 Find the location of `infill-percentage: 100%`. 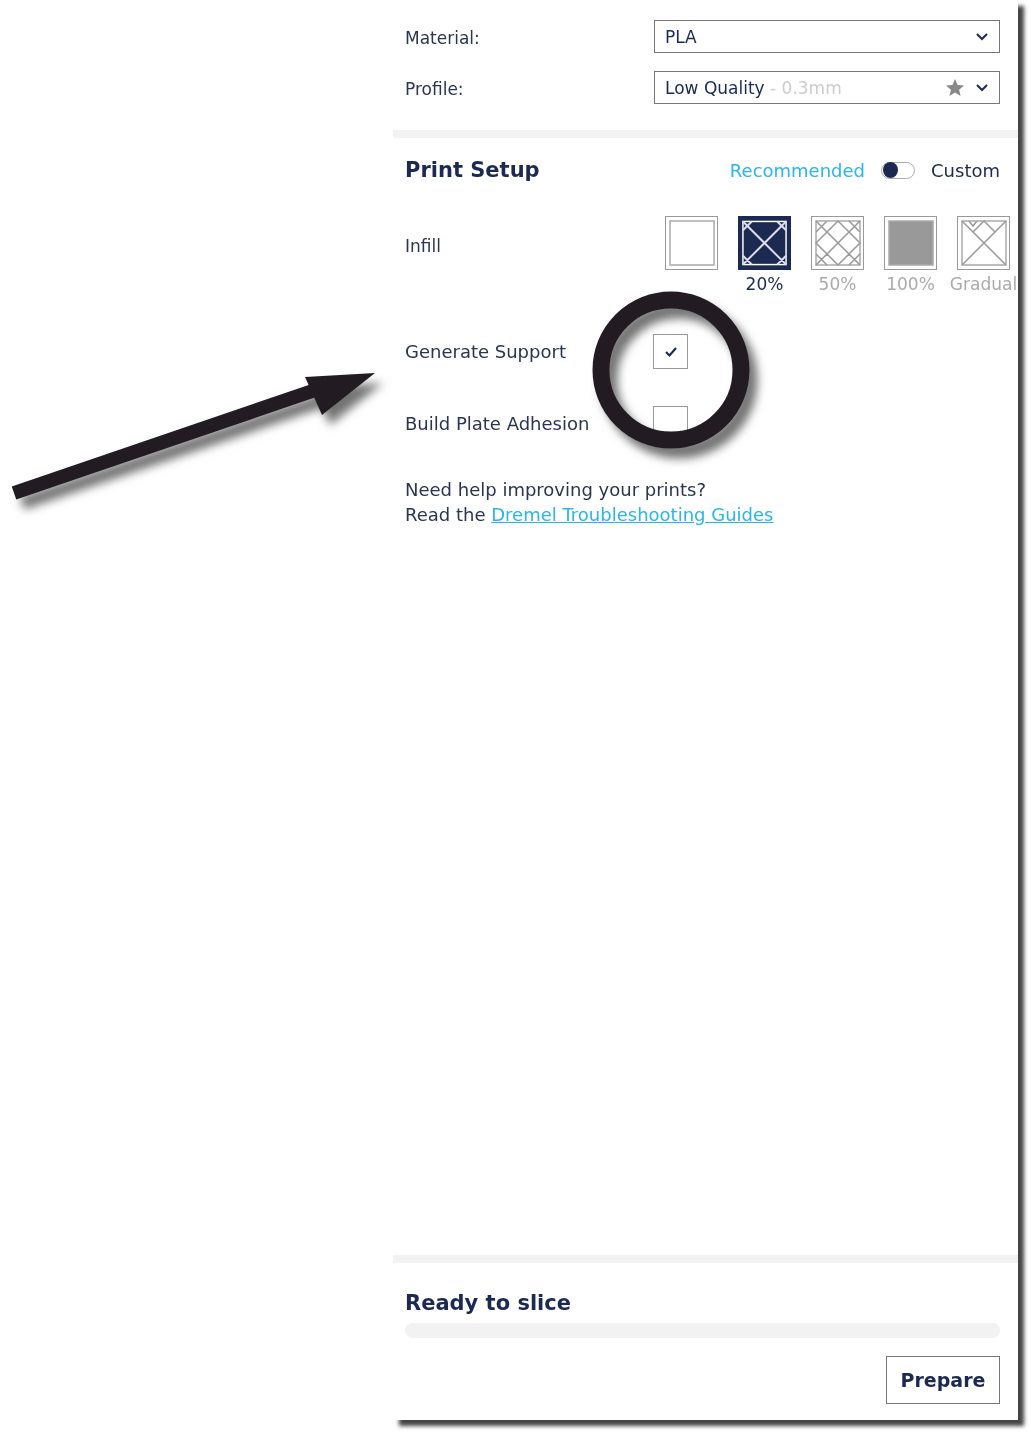

infill-percentage: 100% is located at coordinates (910, 285).